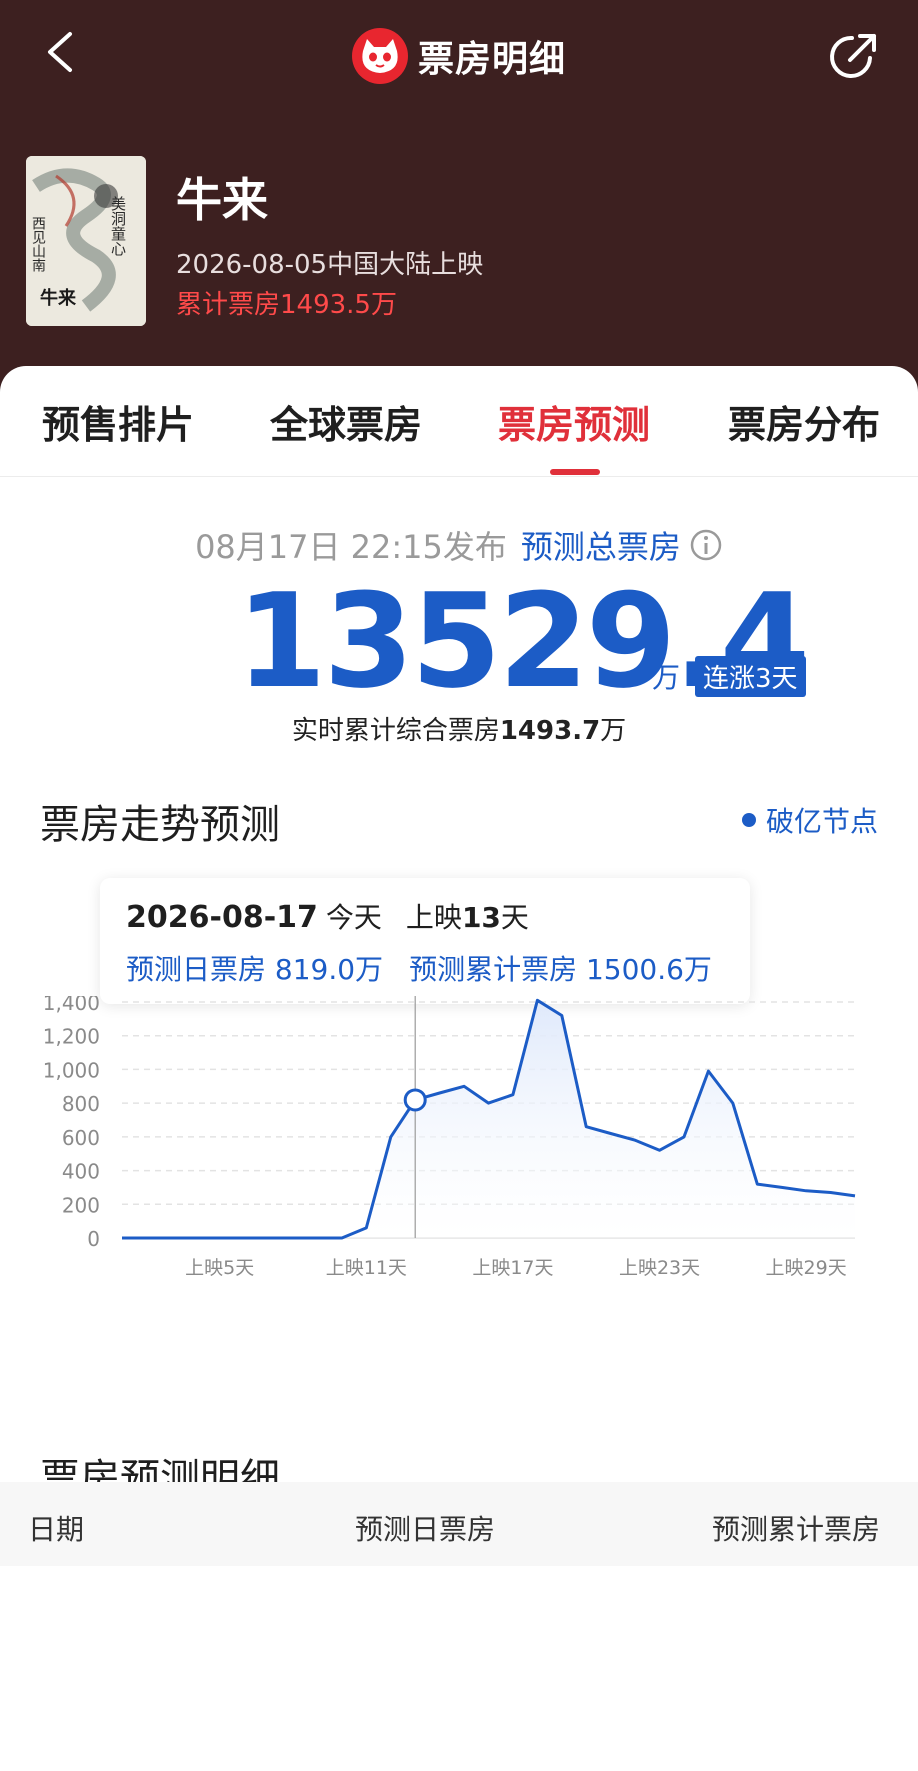  What do you see at coordinates (81, 1172) in the screenshot?
I see `y-tick-label: 400` at bounding box center [81, 1172].